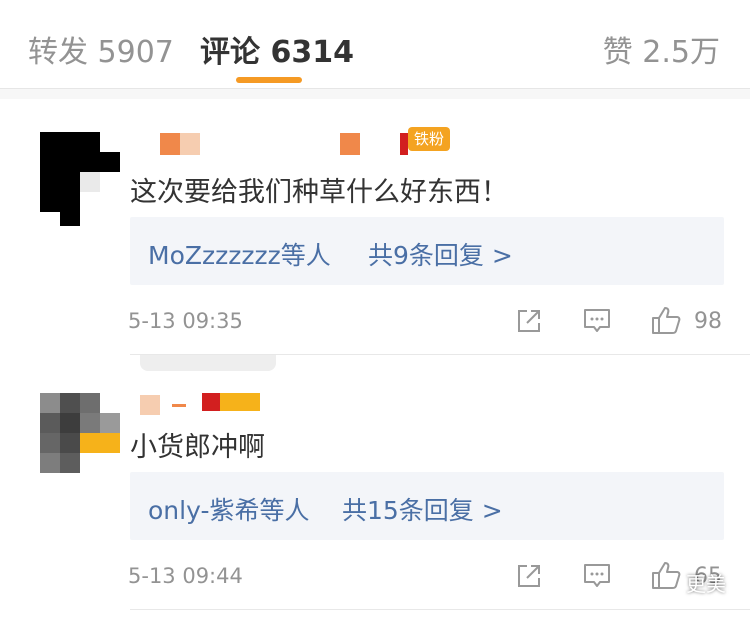 The width and height of the screenshot is (750, 619). What do you see at coordinates (440, 609) in the screenshot?
I see `comment-divider` at bounding box center [440, 609].